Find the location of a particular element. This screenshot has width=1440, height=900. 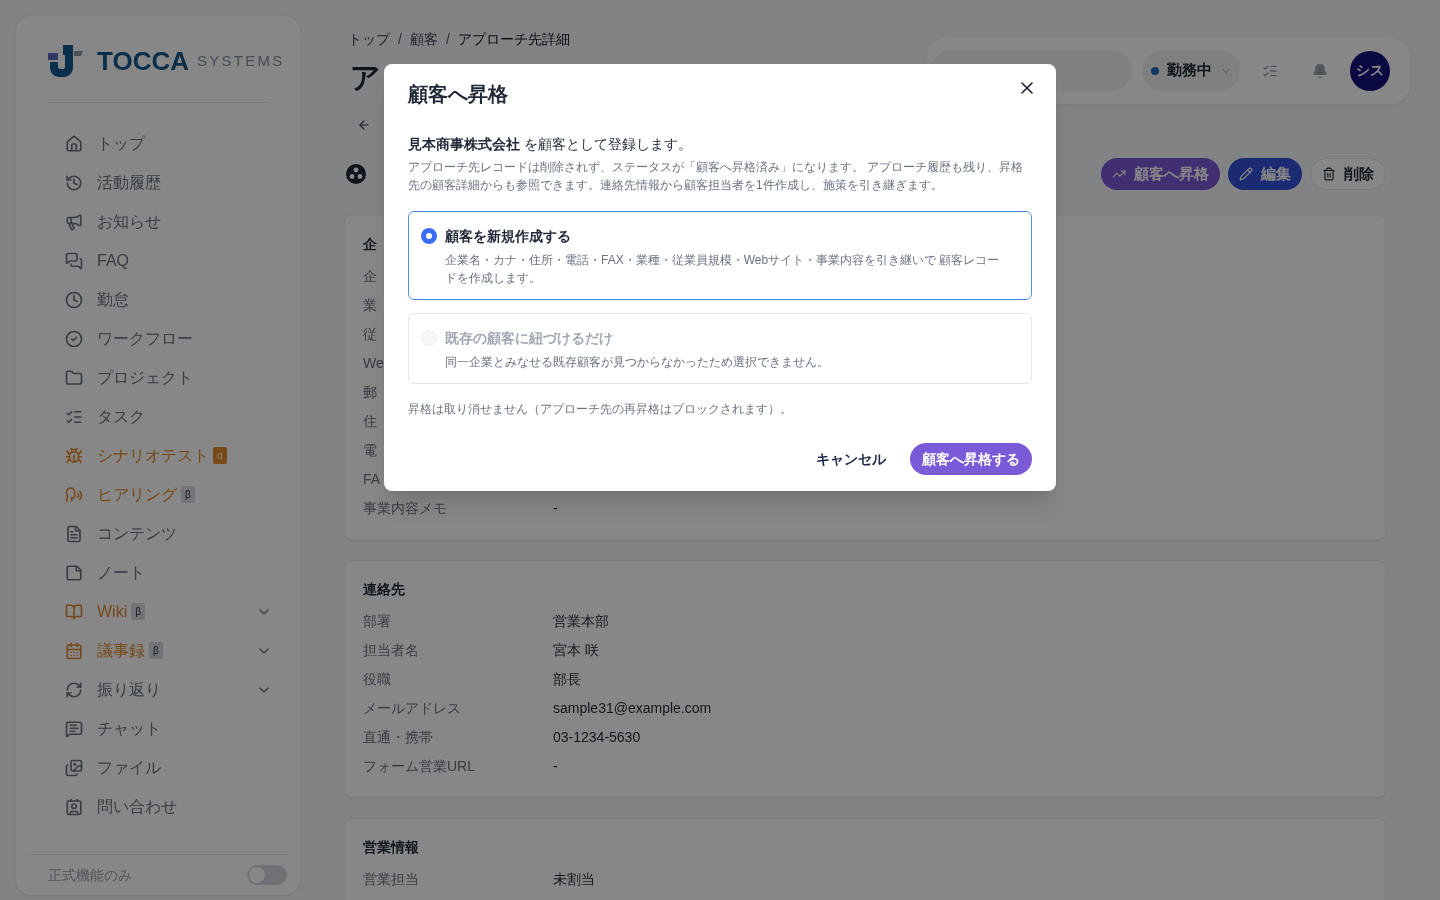

sidebar-item: コンテンツ is located at coordinates (160, 533).